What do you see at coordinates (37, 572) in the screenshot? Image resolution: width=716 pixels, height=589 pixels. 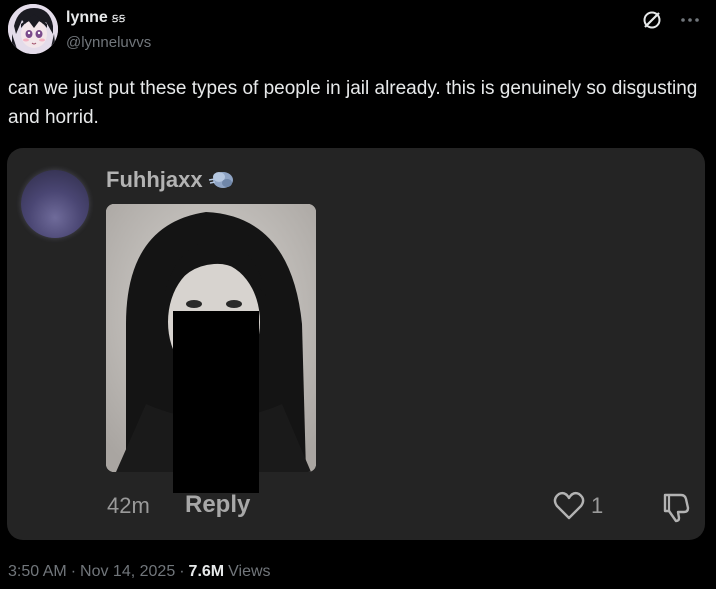 I see `tweet-time: 3:50 AM` at bounding box center [37, 572].